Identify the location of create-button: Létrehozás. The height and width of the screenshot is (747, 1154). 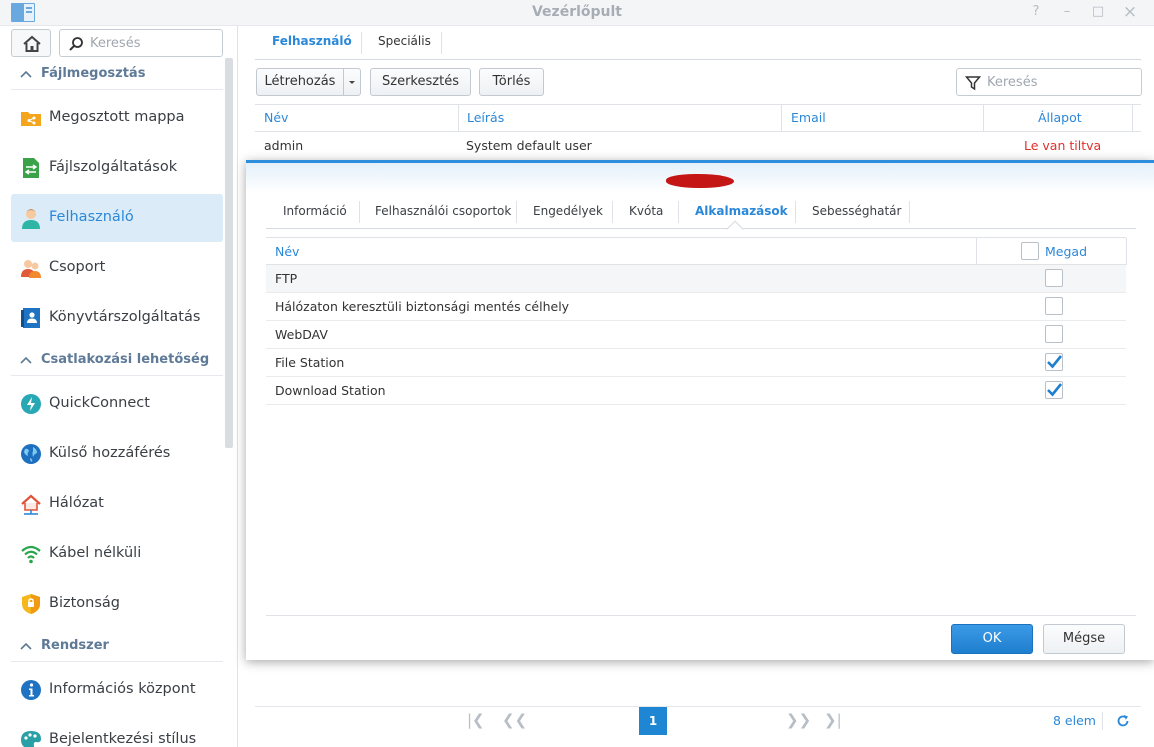
(300, 82).